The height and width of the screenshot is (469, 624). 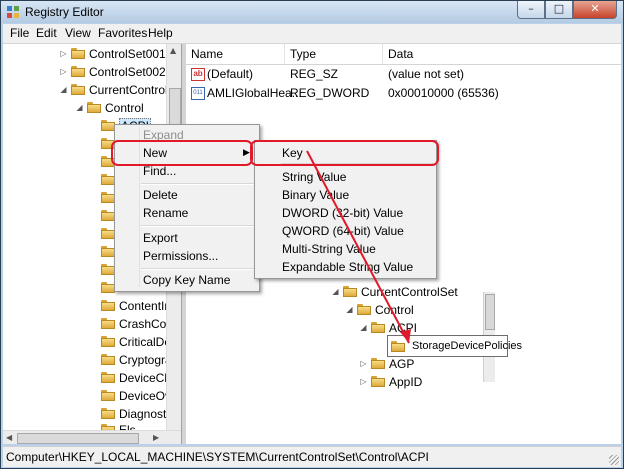 I want to click on menu-favorites: Favorites, so click(x=122, y=33).